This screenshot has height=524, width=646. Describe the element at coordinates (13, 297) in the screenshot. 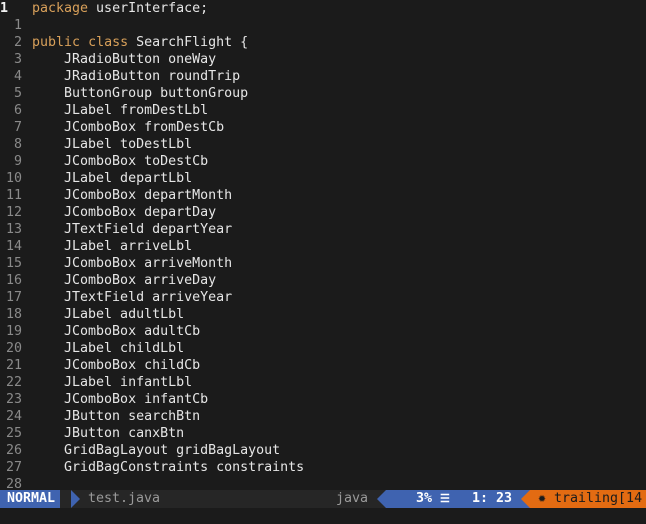

I see `line-number: 17` at that location.